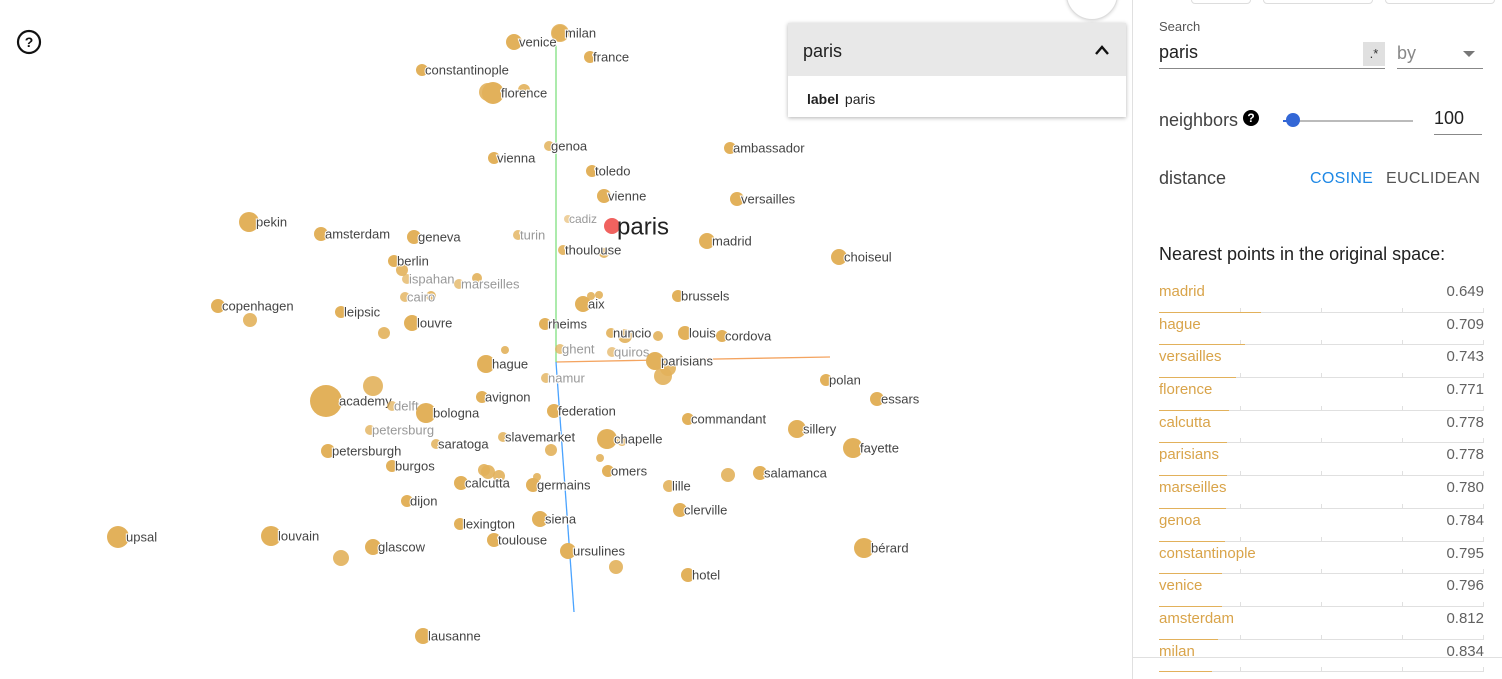 Image resolution: width=1502 pixels, height=679 pixels. Describe the element at coordinates (1321, 656) in the screenshot. I see `nearest-point-row: milan 0.834` at that location.